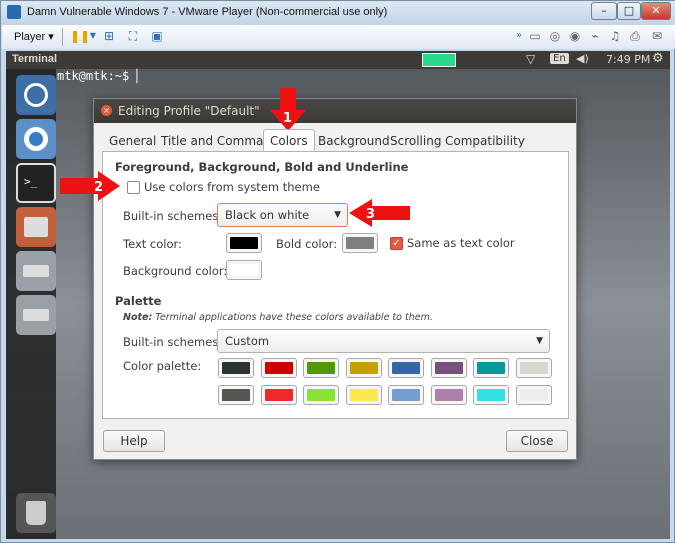 The height and width of the screenshot is (543, 675). I want to click on annotation-layer: 1 2 3, so click(235, 157).